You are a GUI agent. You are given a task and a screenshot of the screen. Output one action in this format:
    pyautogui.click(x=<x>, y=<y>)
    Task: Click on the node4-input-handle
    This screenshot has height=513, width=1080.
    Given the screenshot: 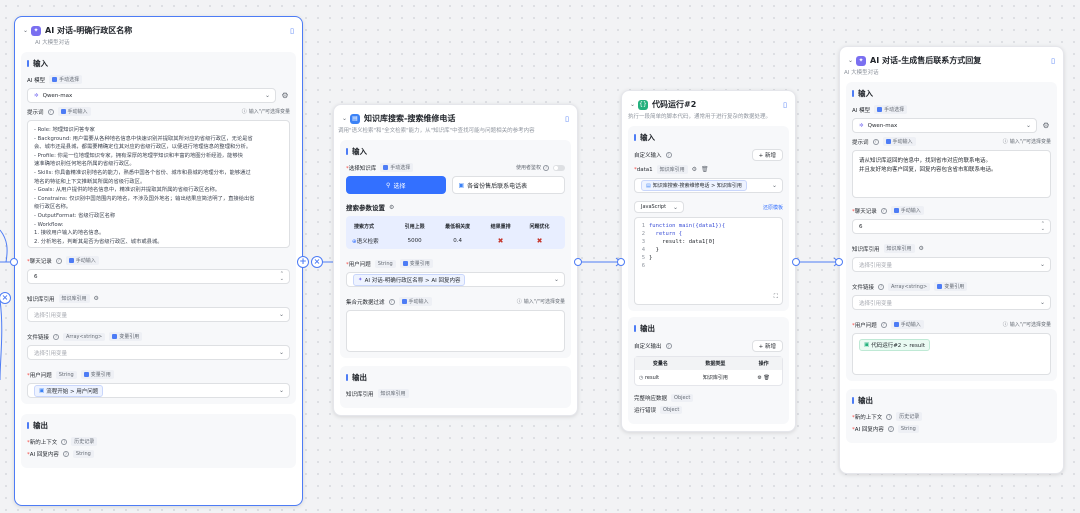 What is the action you would take?
    pyautogui.click(x=839, y=262)
    